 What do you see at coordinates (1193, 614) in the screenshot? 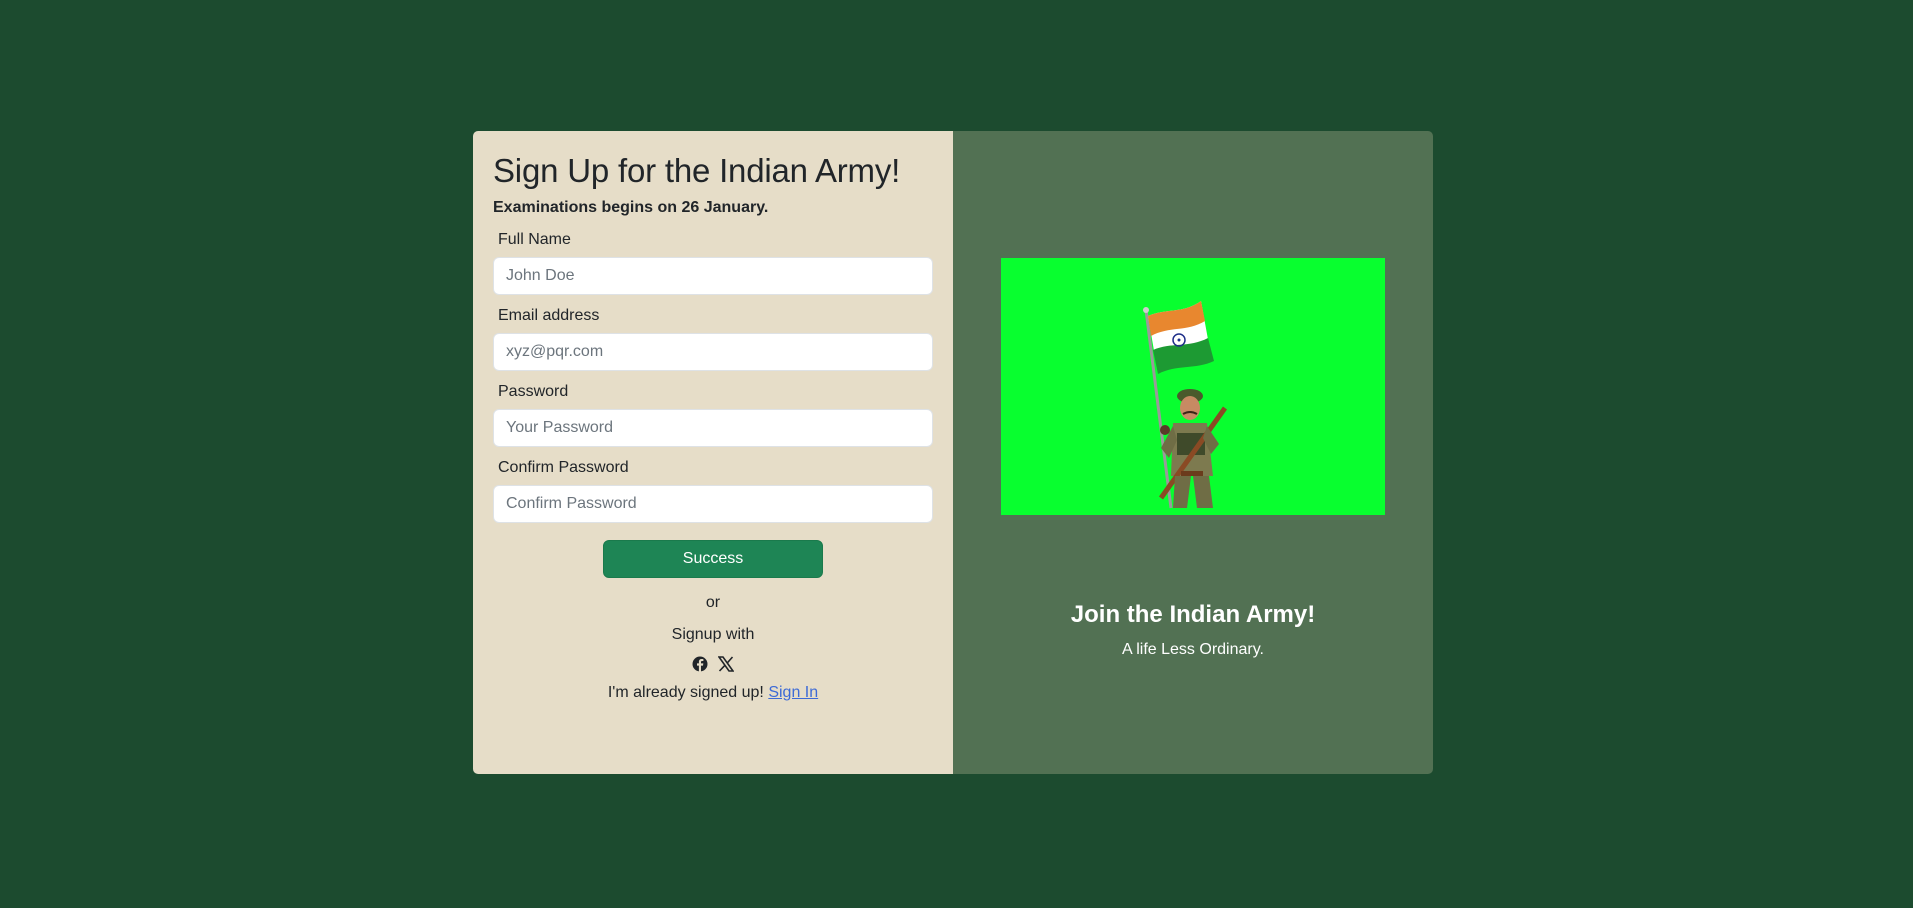
I see `promo-title: Join the Indian Army!` at bounding box center [1193, 614].